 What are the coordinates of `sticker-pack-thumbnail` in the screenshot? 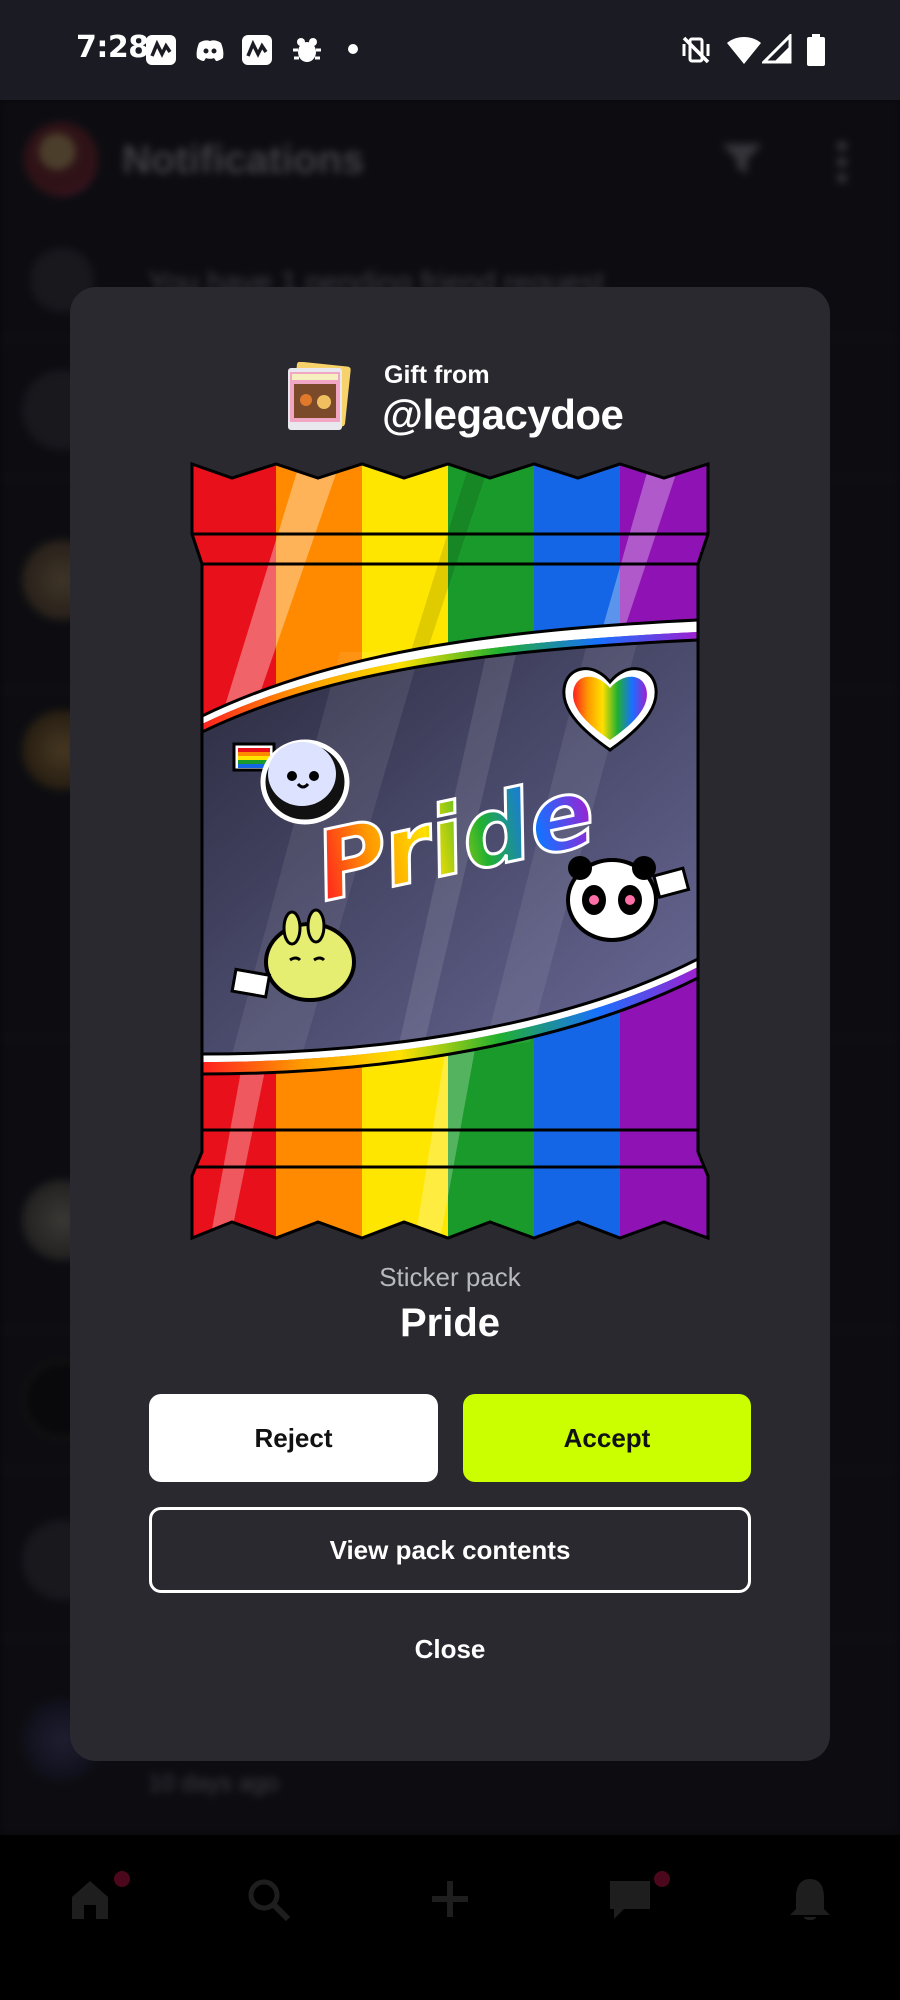 It's located at (319, 396).